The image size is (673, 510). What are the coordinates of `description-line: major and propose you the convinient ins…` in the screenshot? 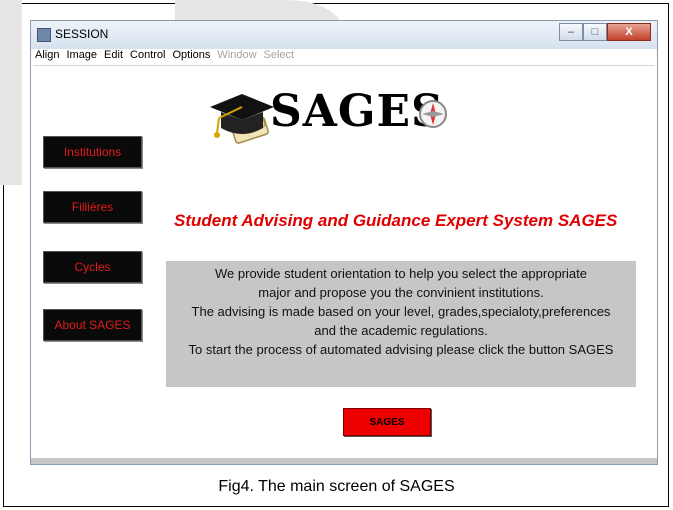 It's located at (401, 292).